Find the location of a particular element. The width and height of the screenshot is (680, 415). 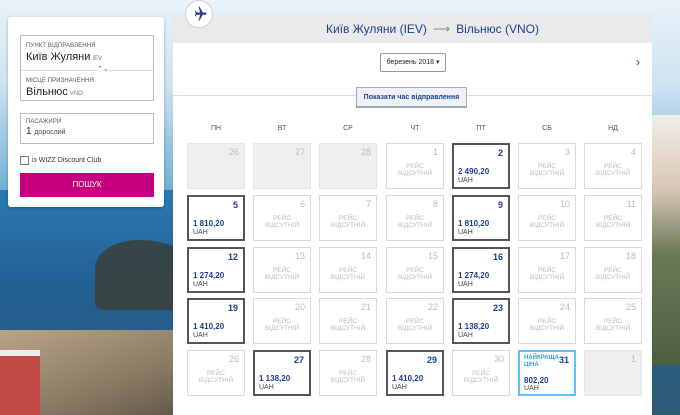

plane-icon-svg is located at coordinates (200, 13).